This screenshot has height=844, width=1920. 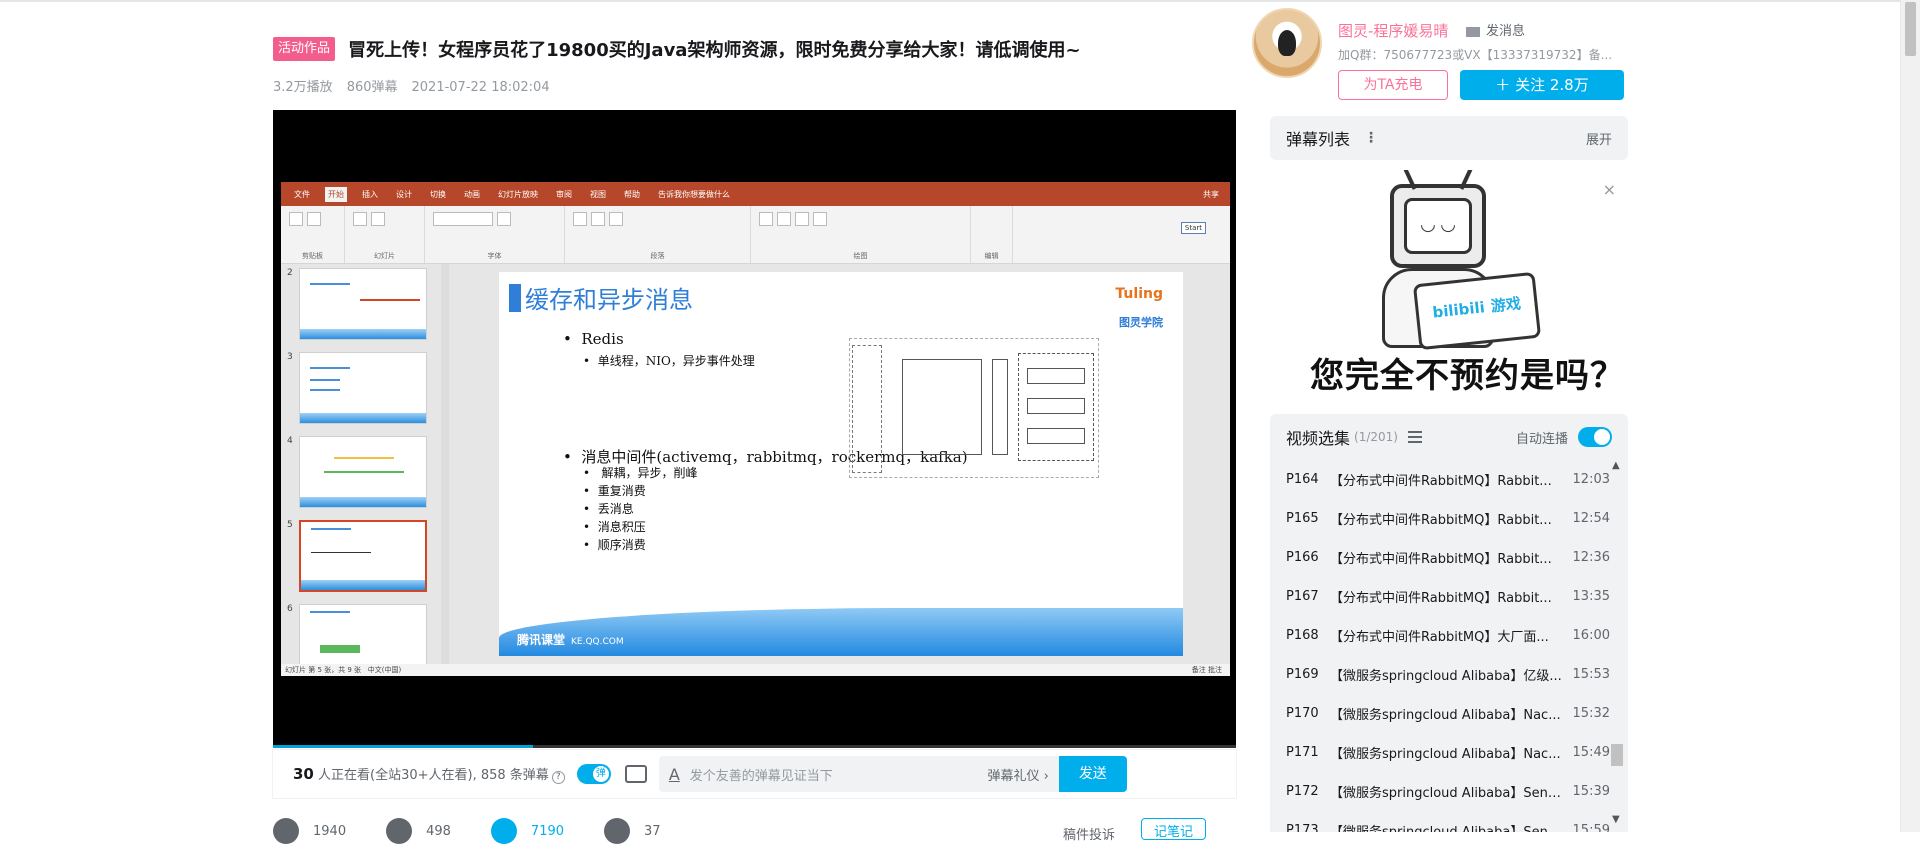 I want to click on send-message-link: 发消息, so click(x=1495, y=29).